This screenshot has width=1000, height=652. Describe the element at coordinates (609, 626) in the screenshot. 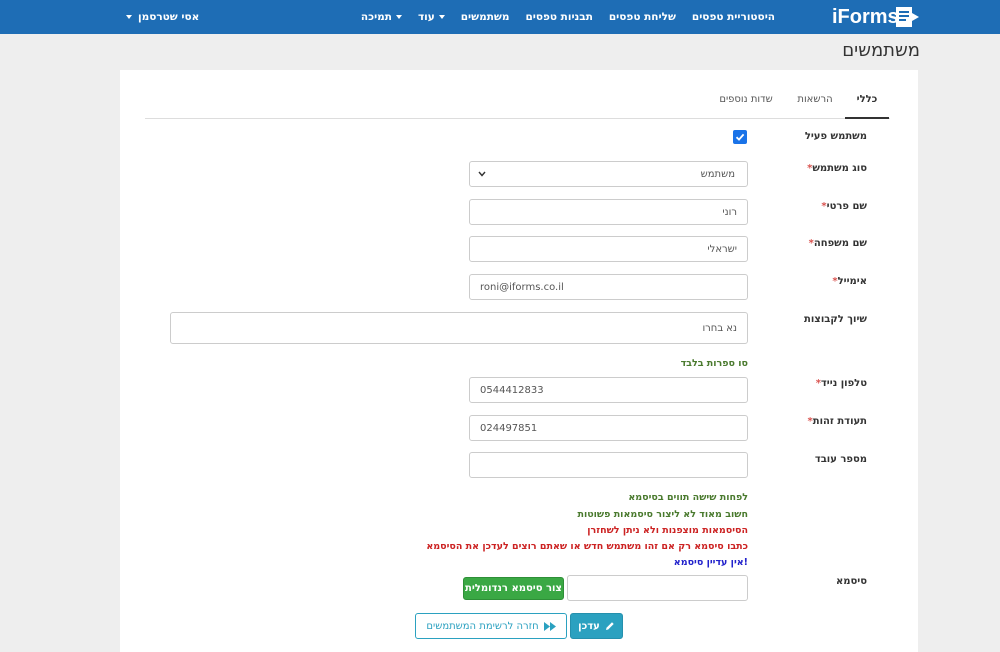

I see `pencil-icon` at that location.